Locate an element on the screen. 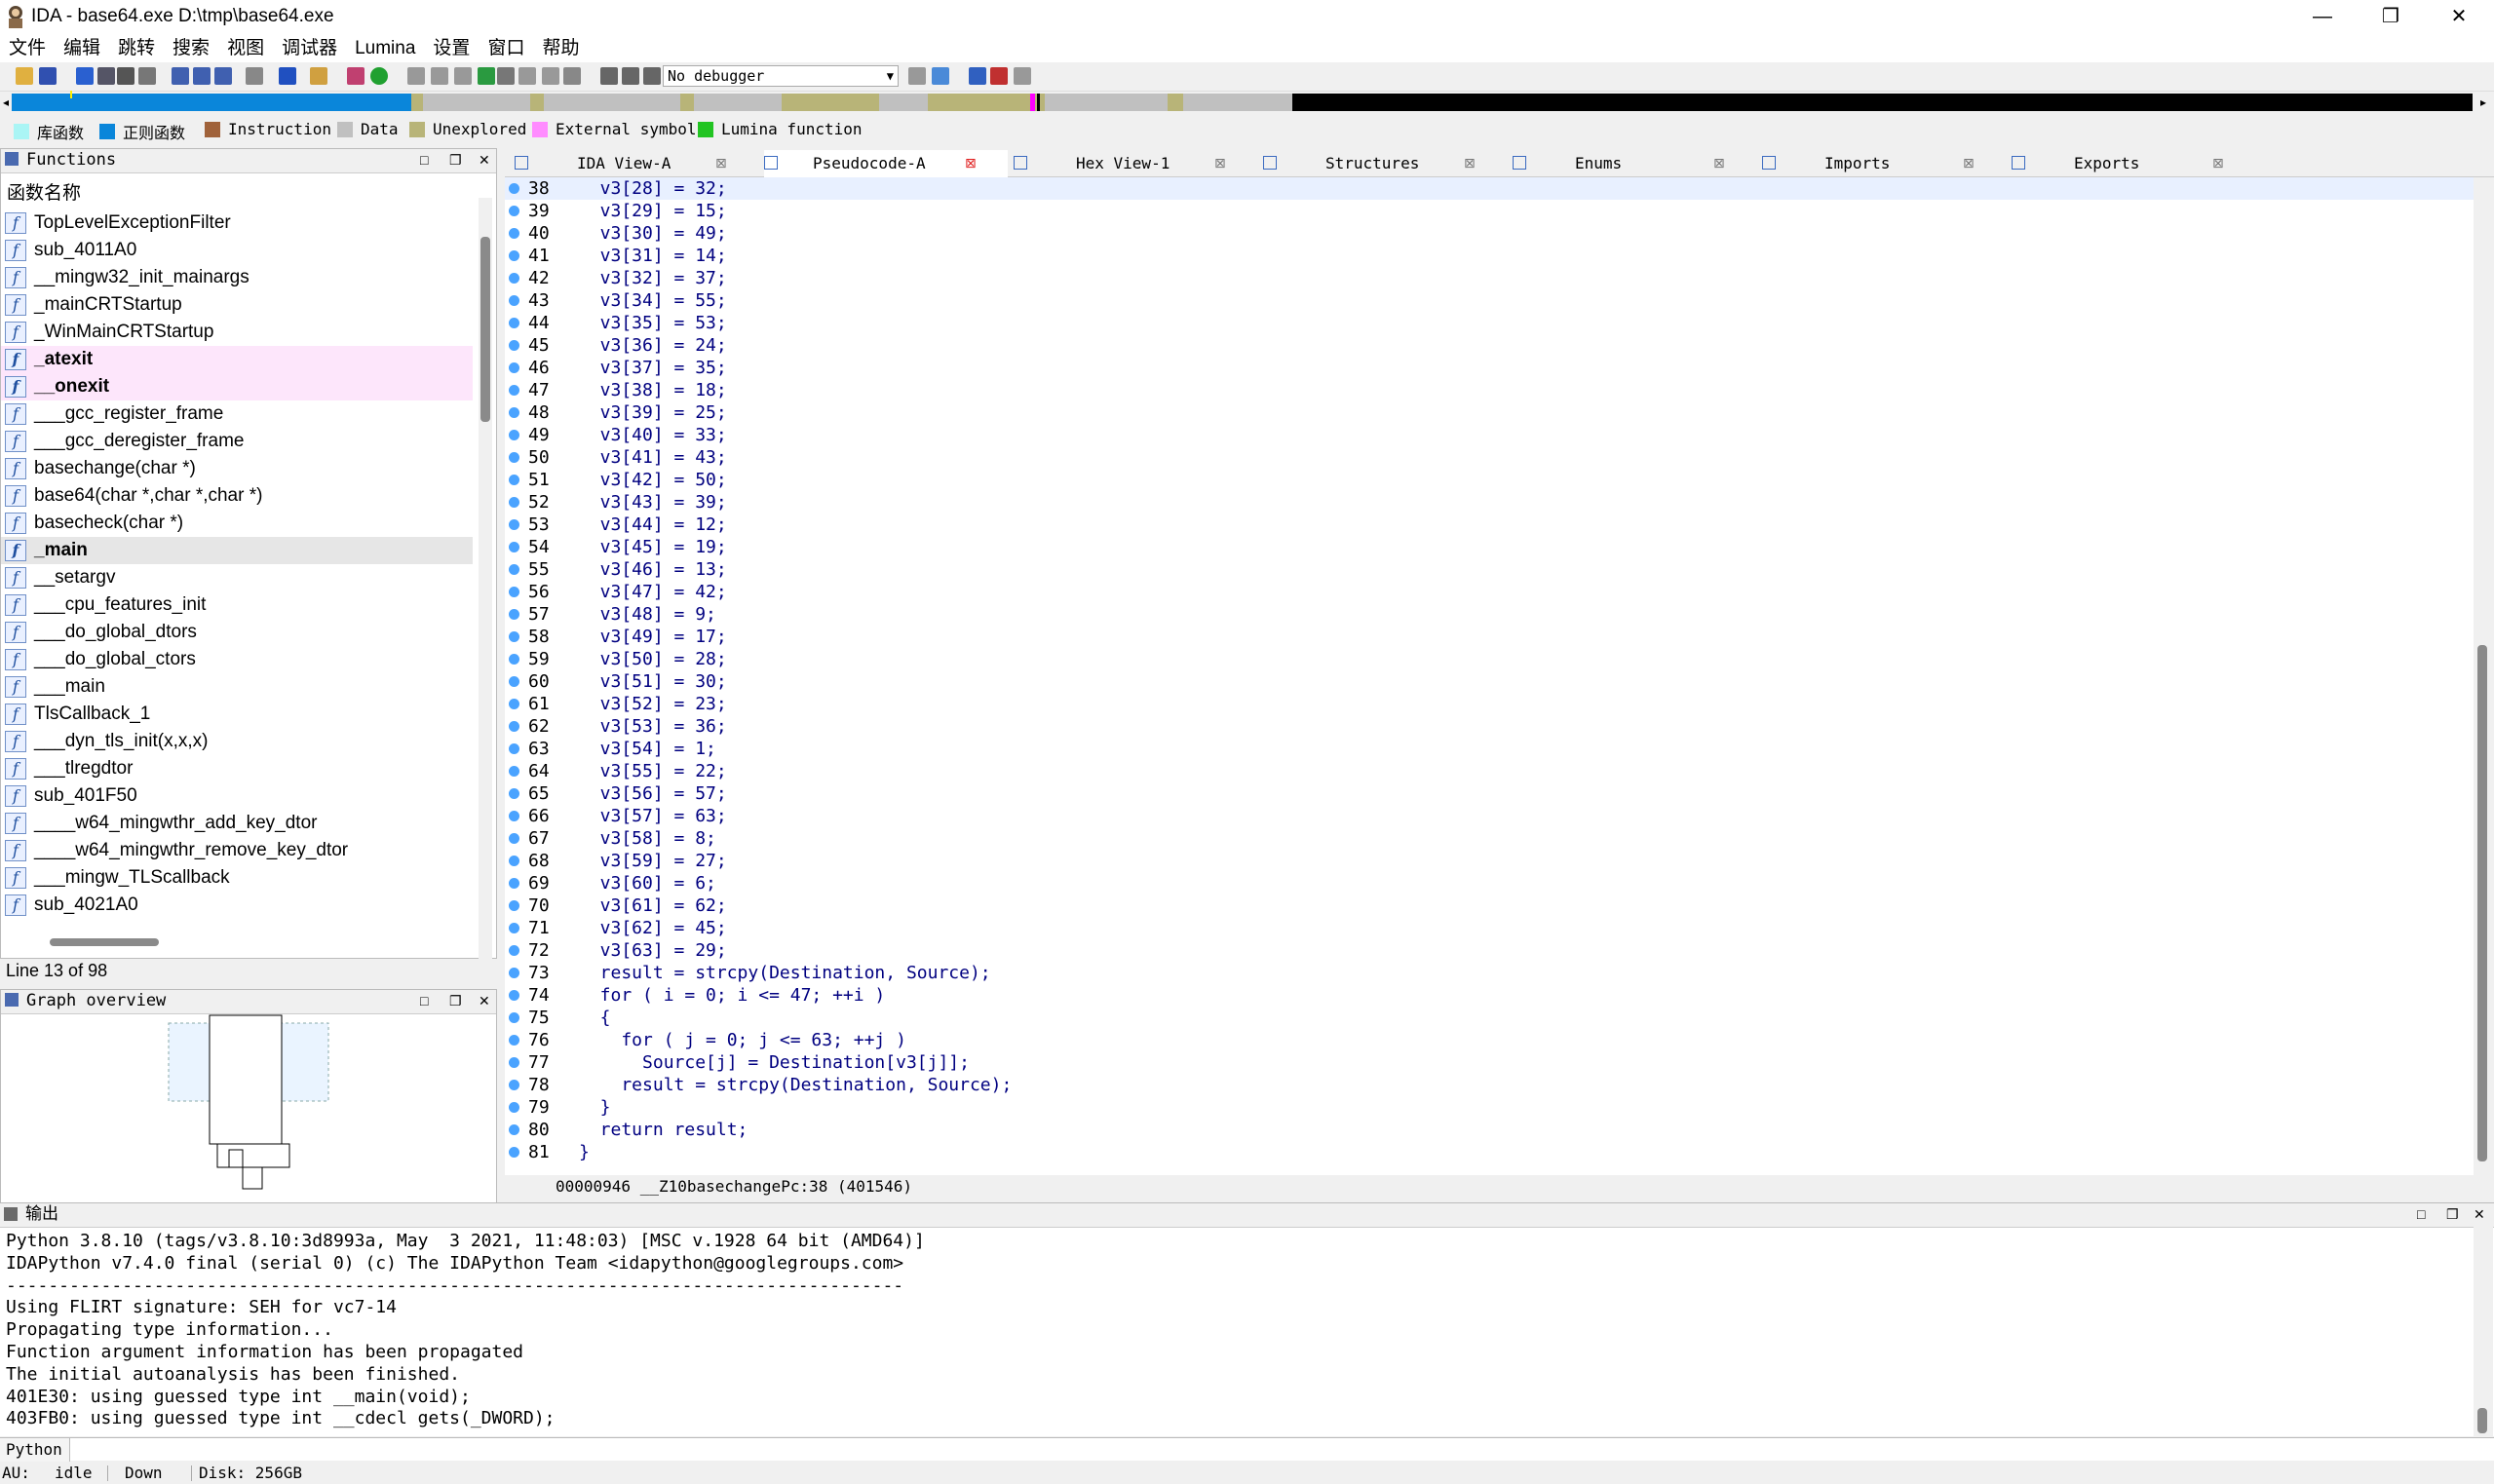  code-line: 47 v3[38] = 18; is located at coordinates (1489, 390).